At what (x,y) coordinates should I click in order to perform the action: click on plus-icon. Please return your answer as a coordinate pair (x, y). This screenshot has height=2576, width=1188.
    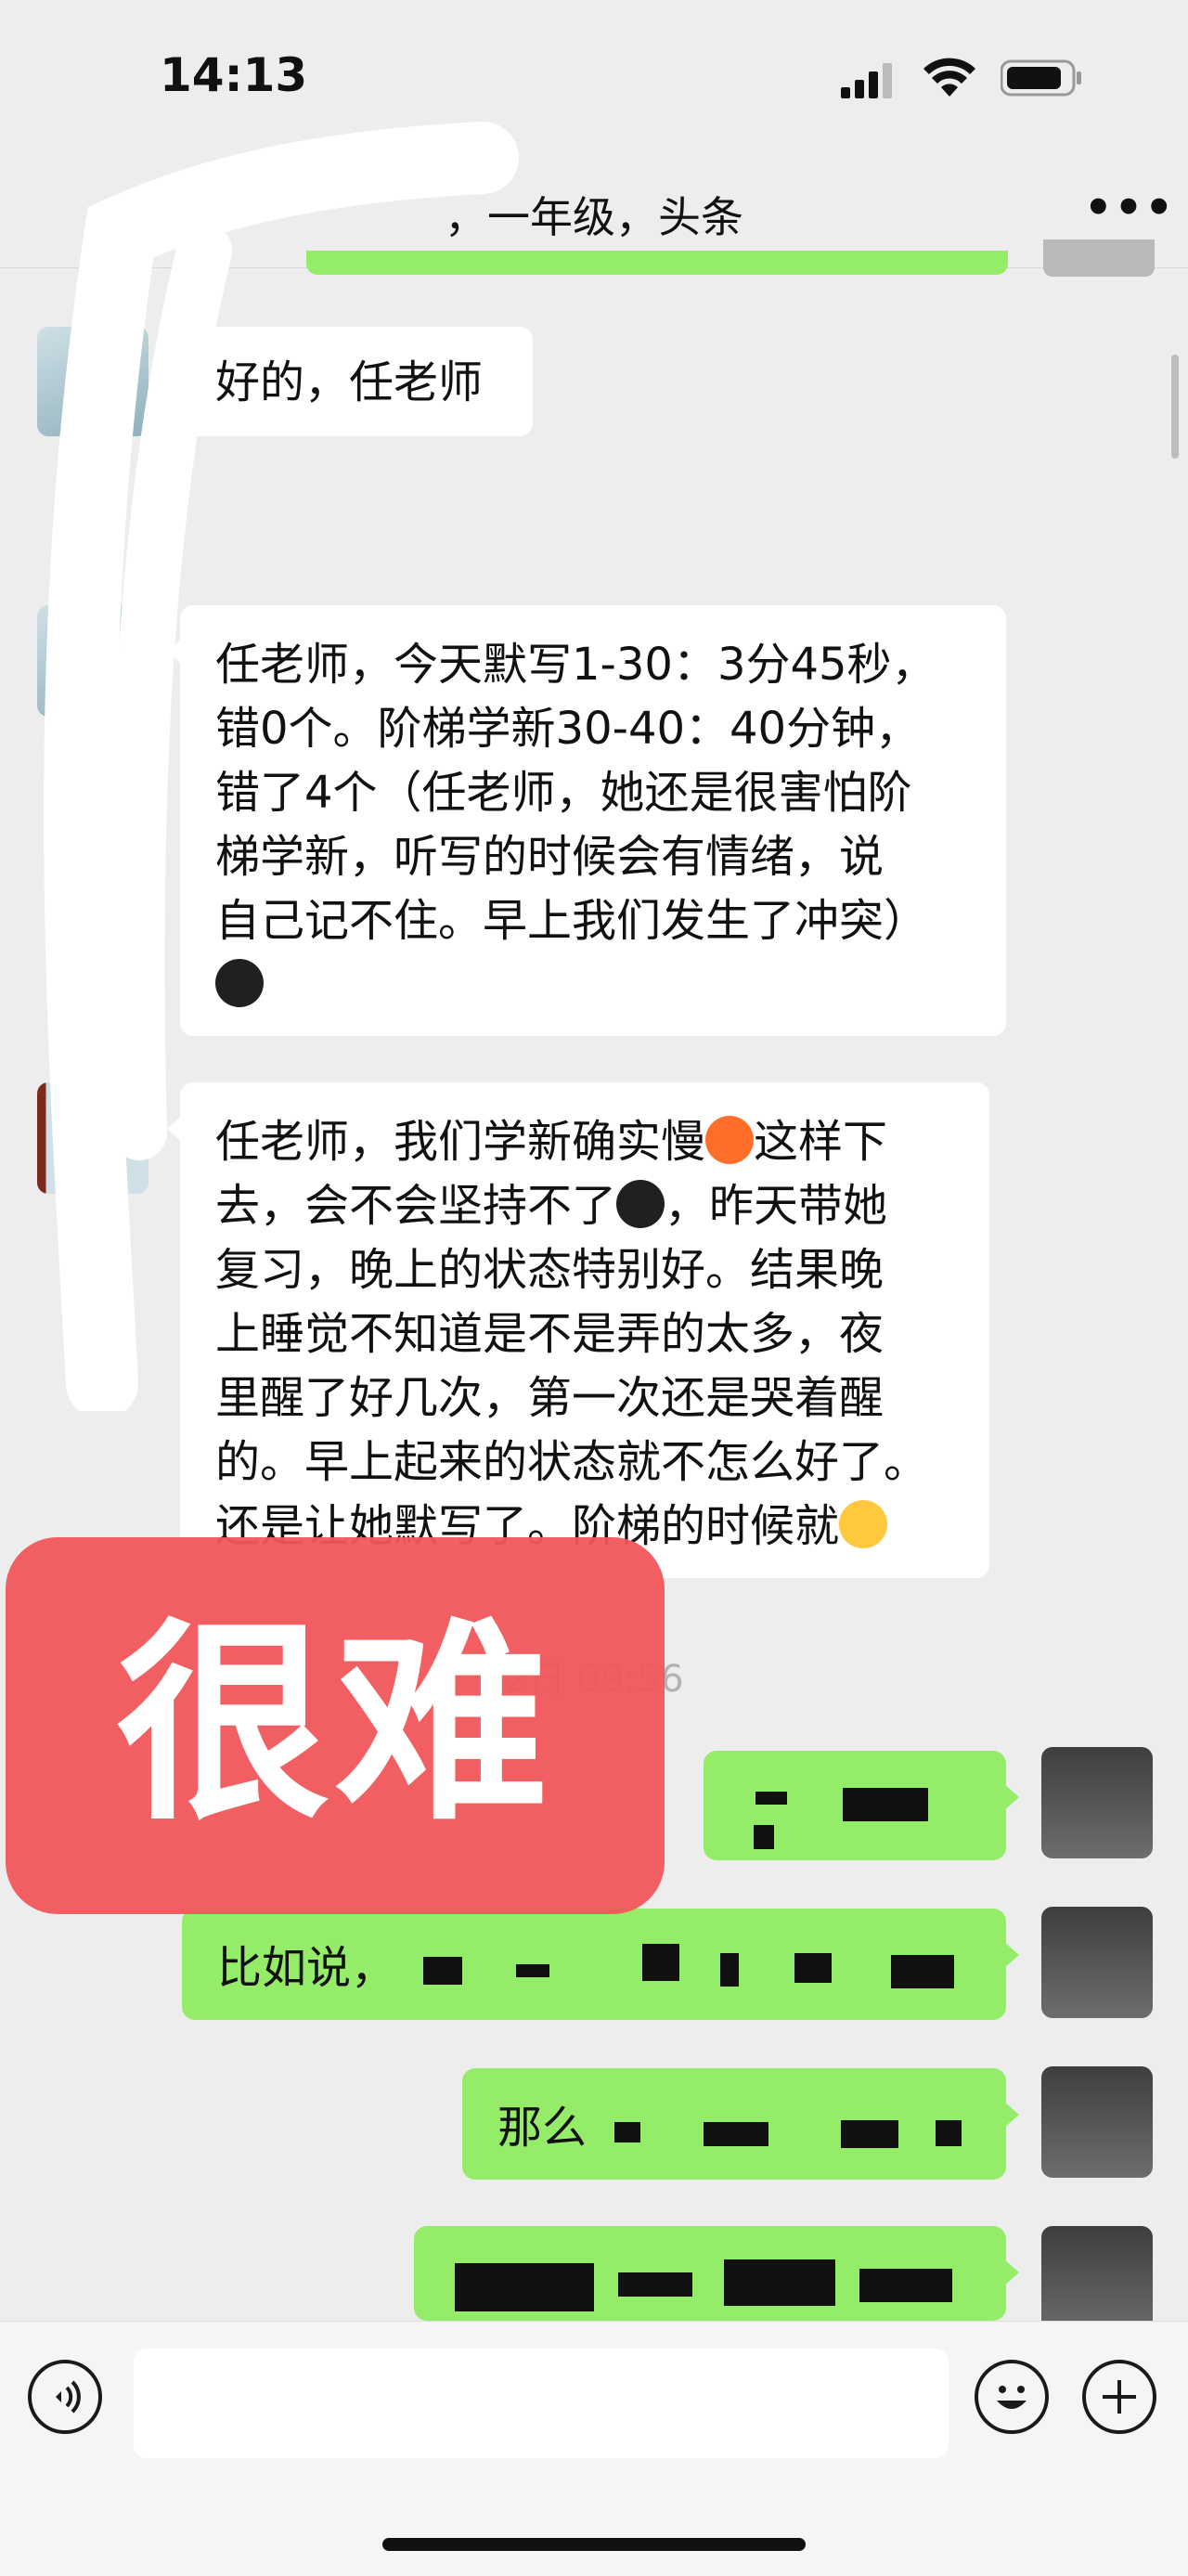
    Looking at the image, I should click on (1119, 2397).